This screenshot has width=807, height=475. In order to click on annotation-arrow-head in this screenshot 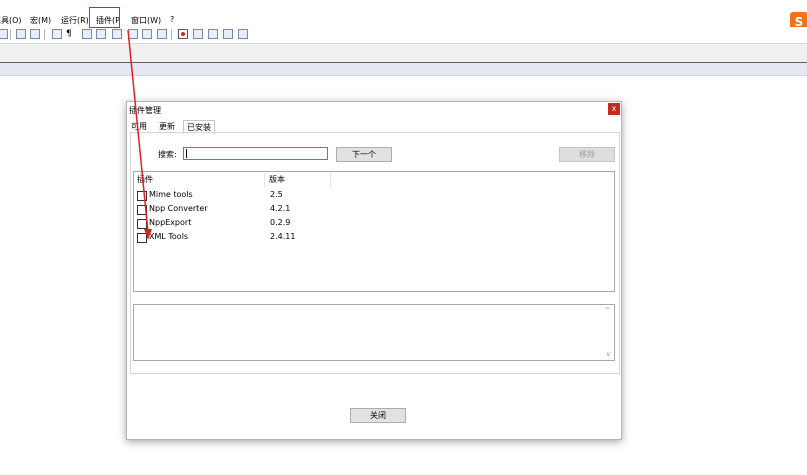, I will do `click(148, 234)`.